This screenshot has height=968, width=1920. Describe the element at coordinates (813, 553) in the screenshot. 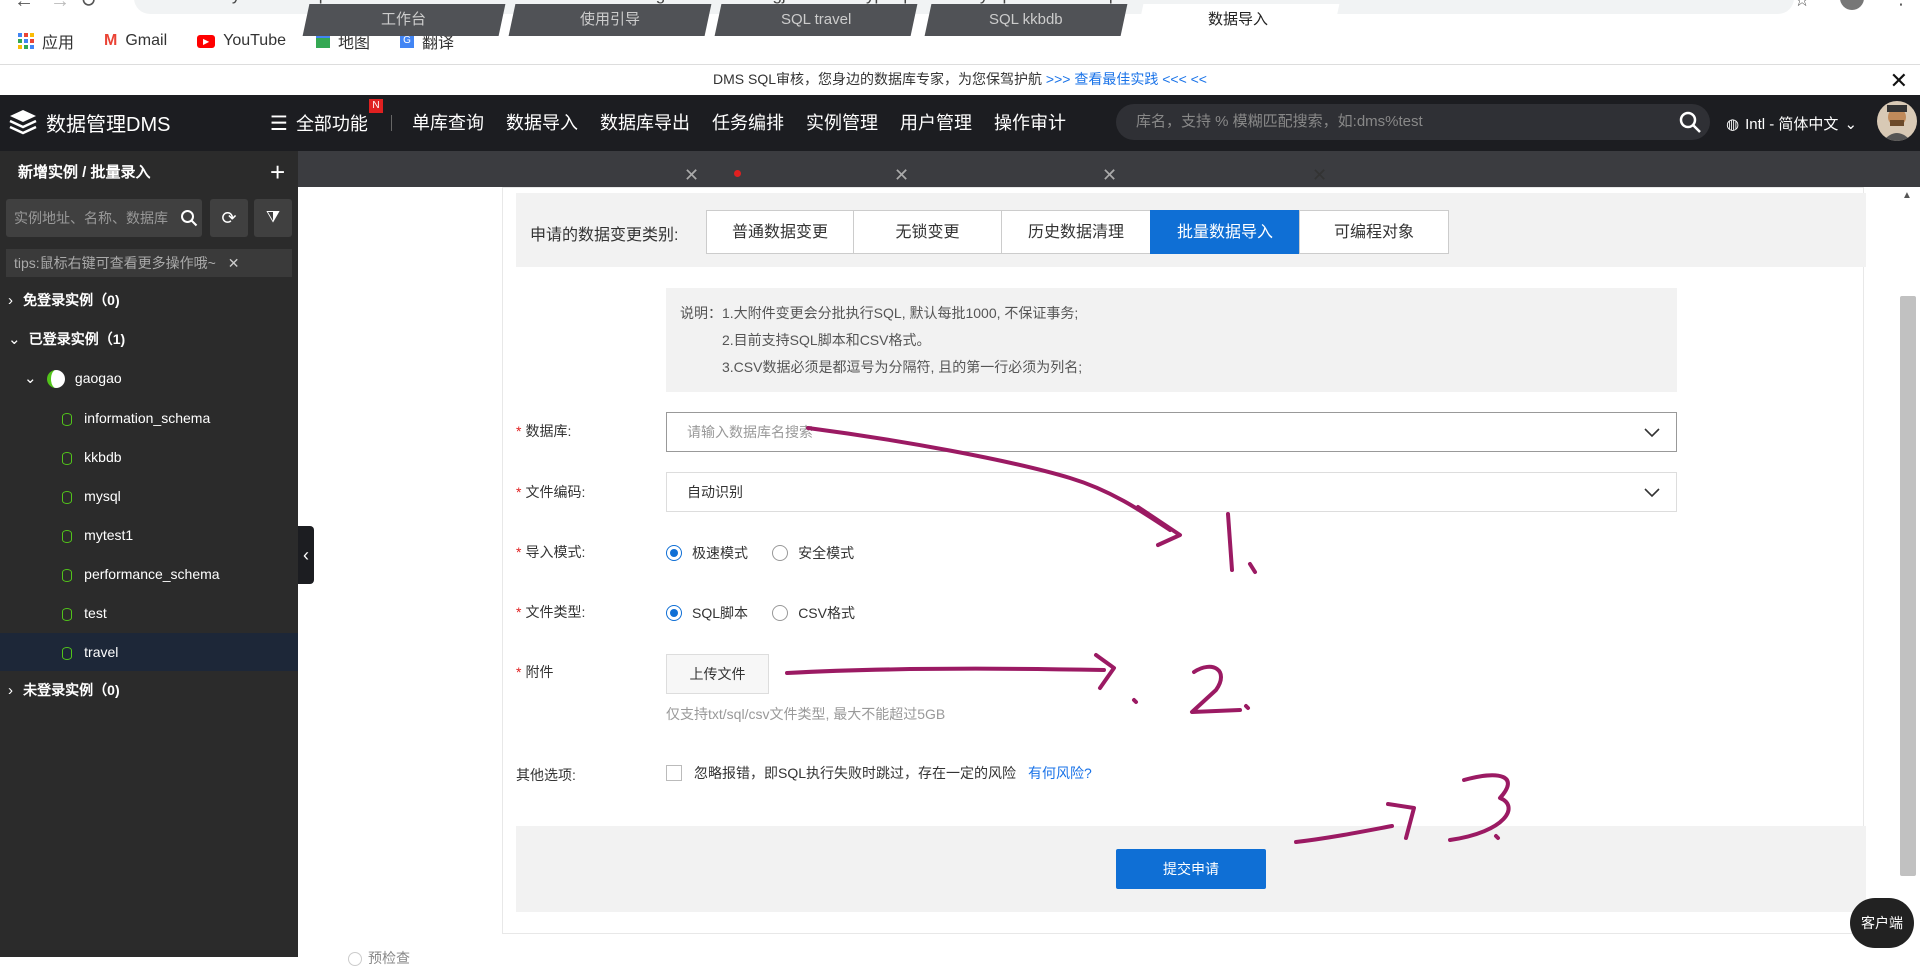

I see `mode-safe-radio: 安全模式` at that location.